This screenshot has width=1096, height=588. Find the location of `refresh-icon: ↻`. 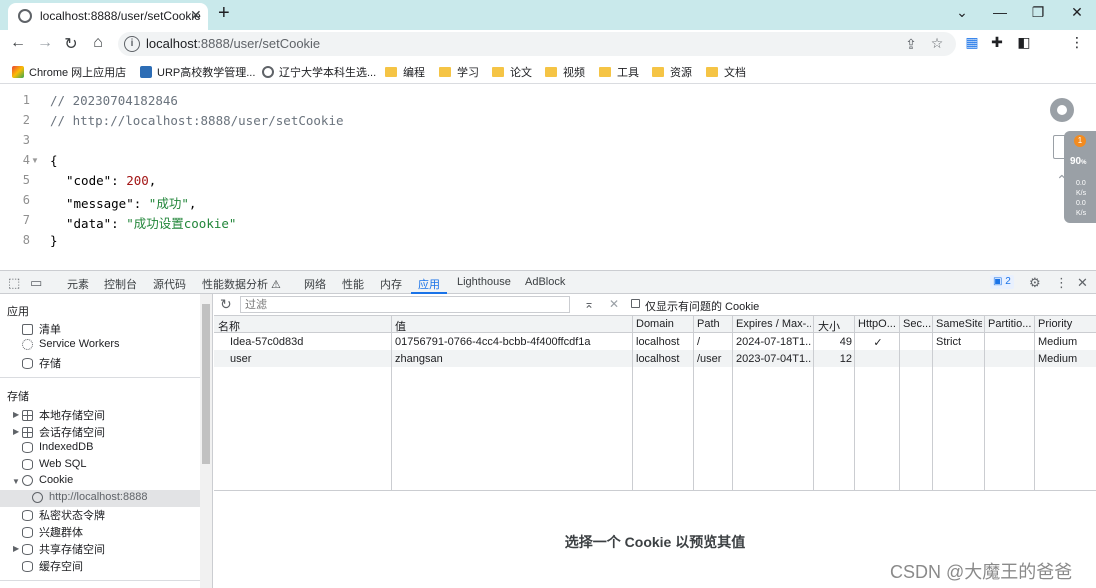

refresh-icon: ↻ is located at coordinates (226, 304).